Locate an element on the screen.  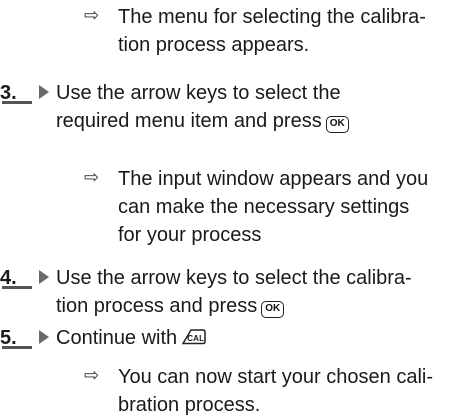
result-line-1: The input window appears and you is located at coordinates (273, 179).